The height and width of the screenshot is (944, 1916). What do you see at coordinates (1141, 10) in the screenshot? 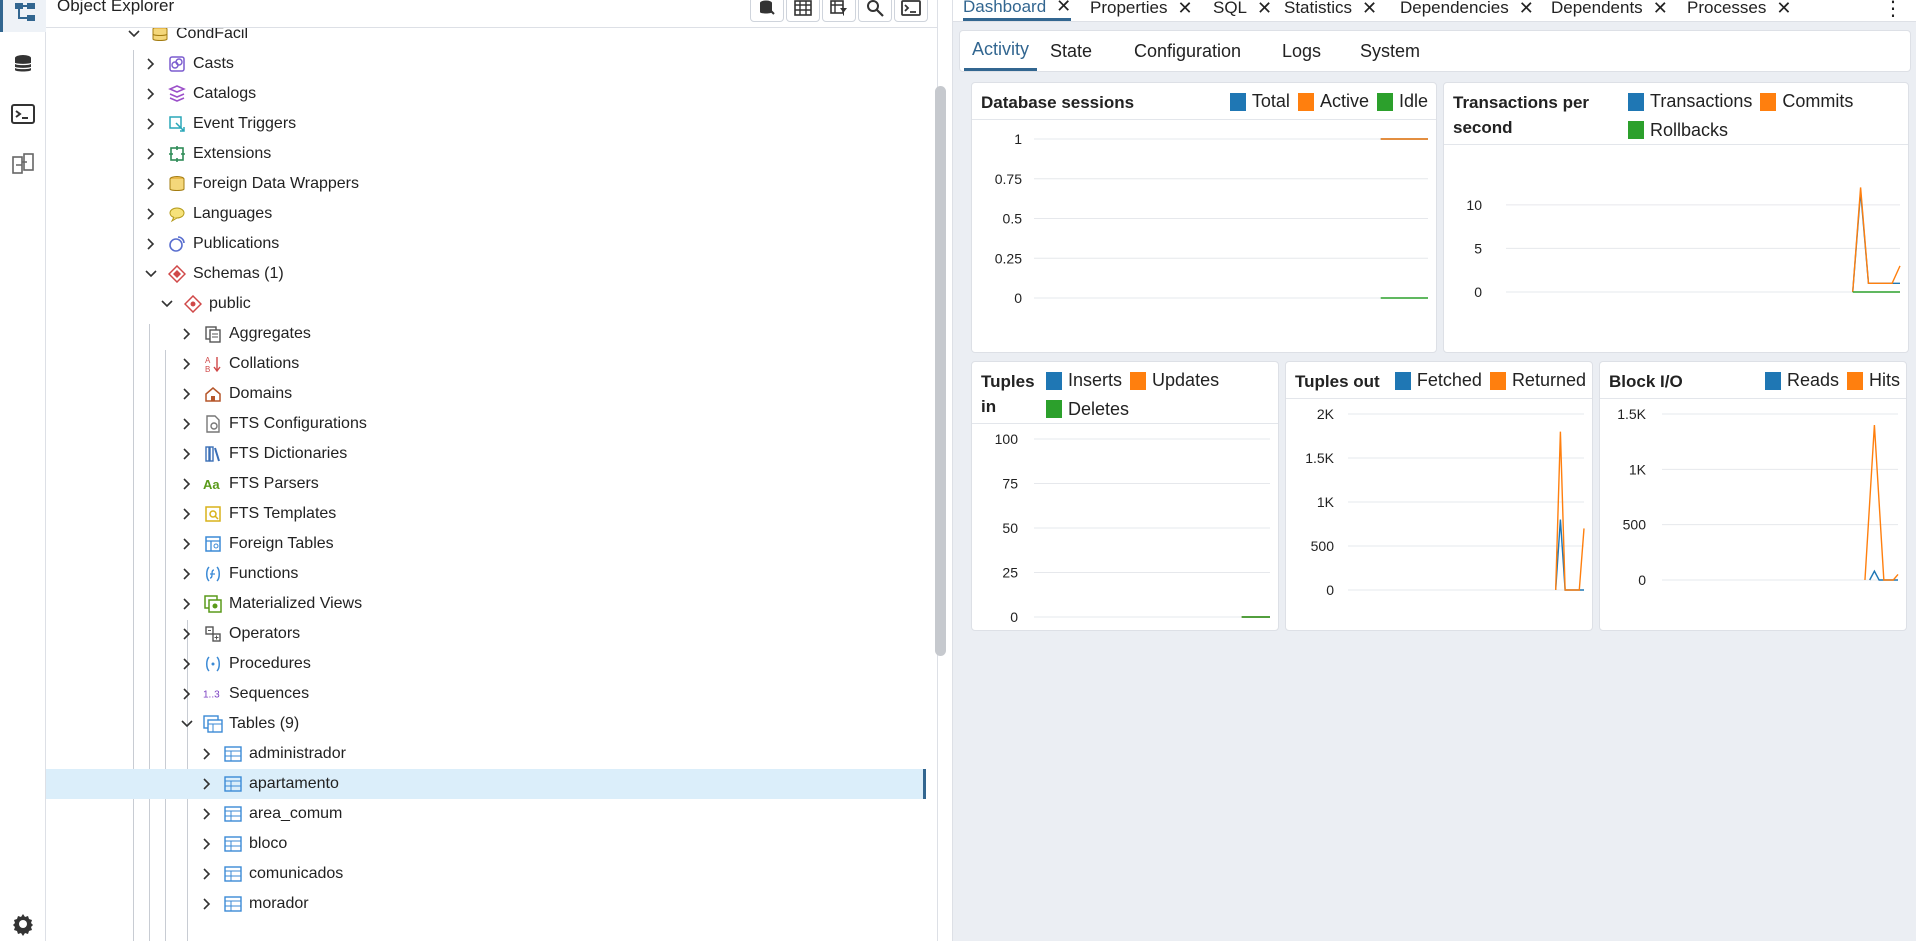
I see `tab-properties: Properties ✕` at bounding box center [1141, 10].